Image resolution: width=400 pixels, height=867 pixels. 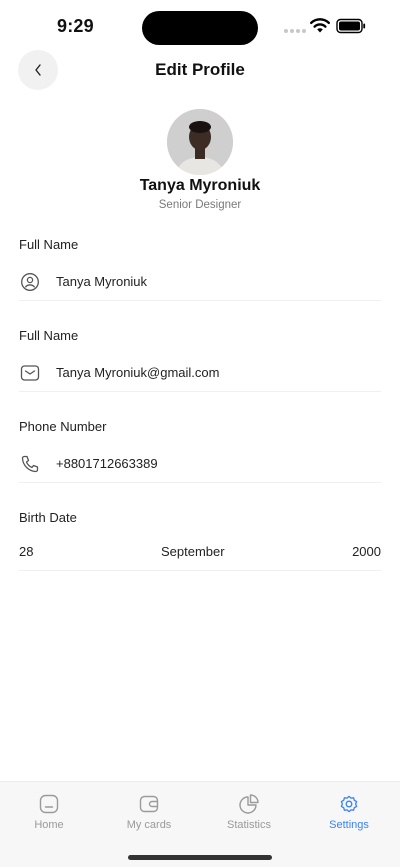 I want to click on tab-settings-label: Settings, so click(x=349, y=825).